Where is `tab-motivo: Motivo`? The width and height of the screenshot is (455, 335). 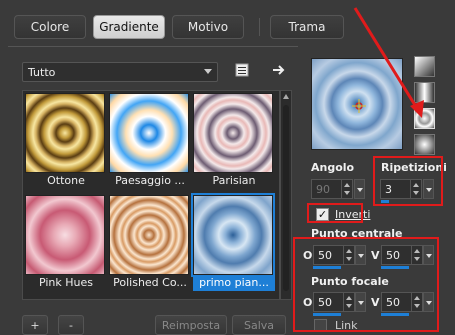
tab-motivo: Motivo is located at coordinates (208, 27).